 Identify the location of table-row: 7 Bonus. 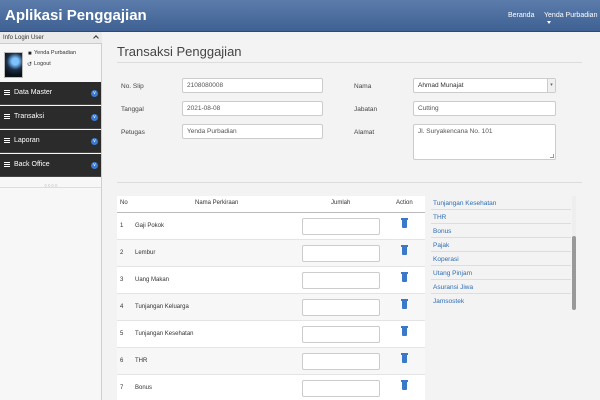
(271, 387).